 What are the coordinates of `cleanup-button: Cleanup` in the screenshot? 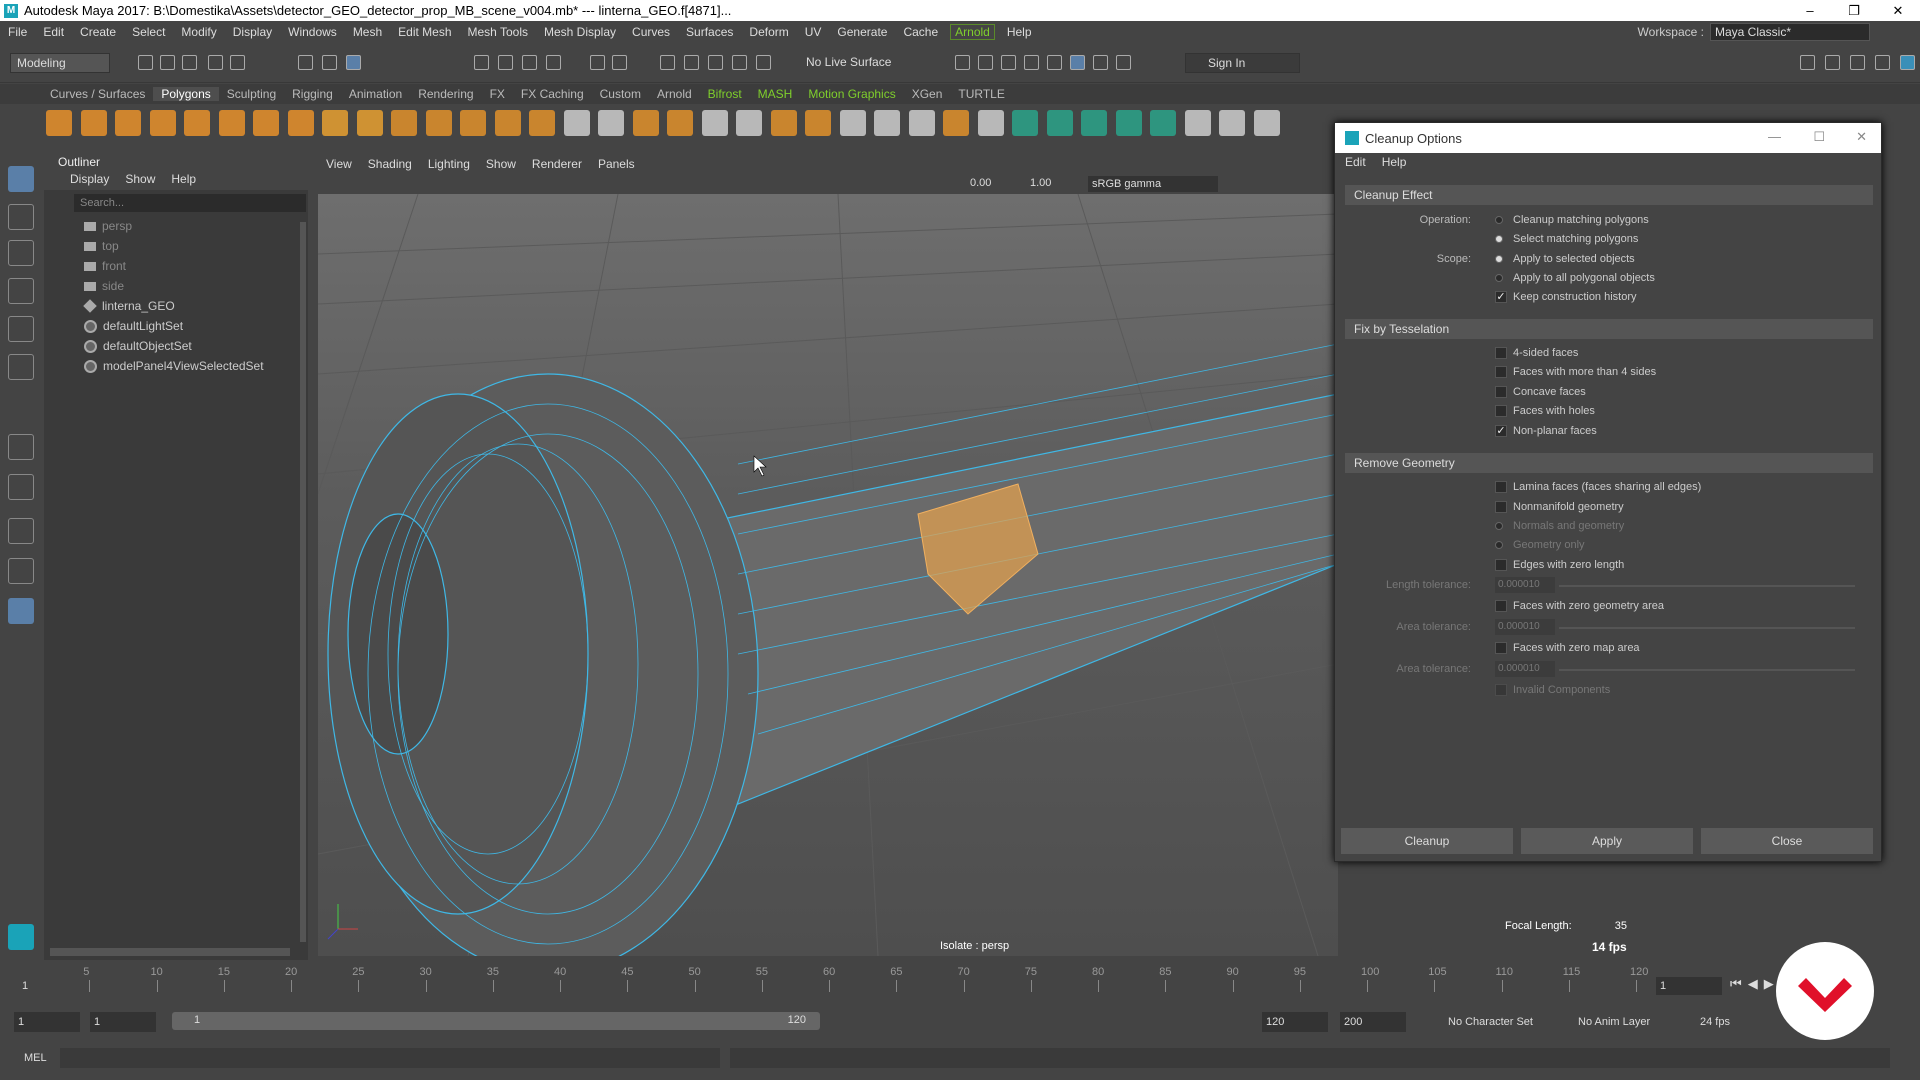 It's located at (1427, 841).